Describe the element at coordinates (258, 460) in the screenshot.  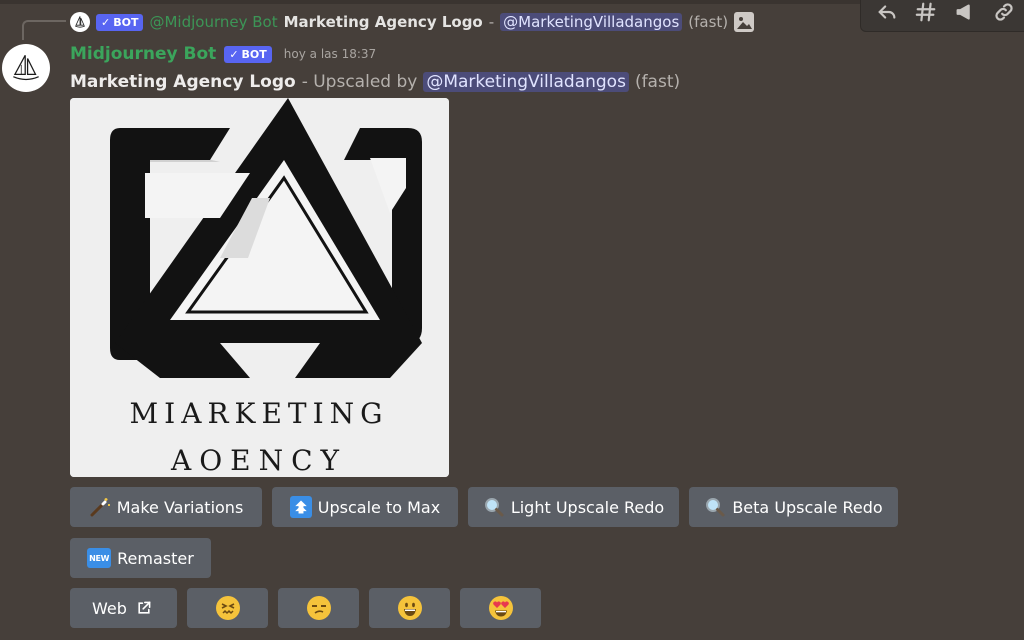
I see `logo-text-line2: AOENCY` at that location.